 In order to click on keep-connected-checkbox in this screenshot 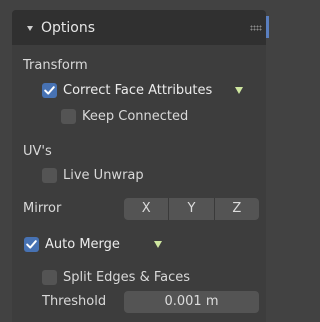, I will do `click(68, 116)`.